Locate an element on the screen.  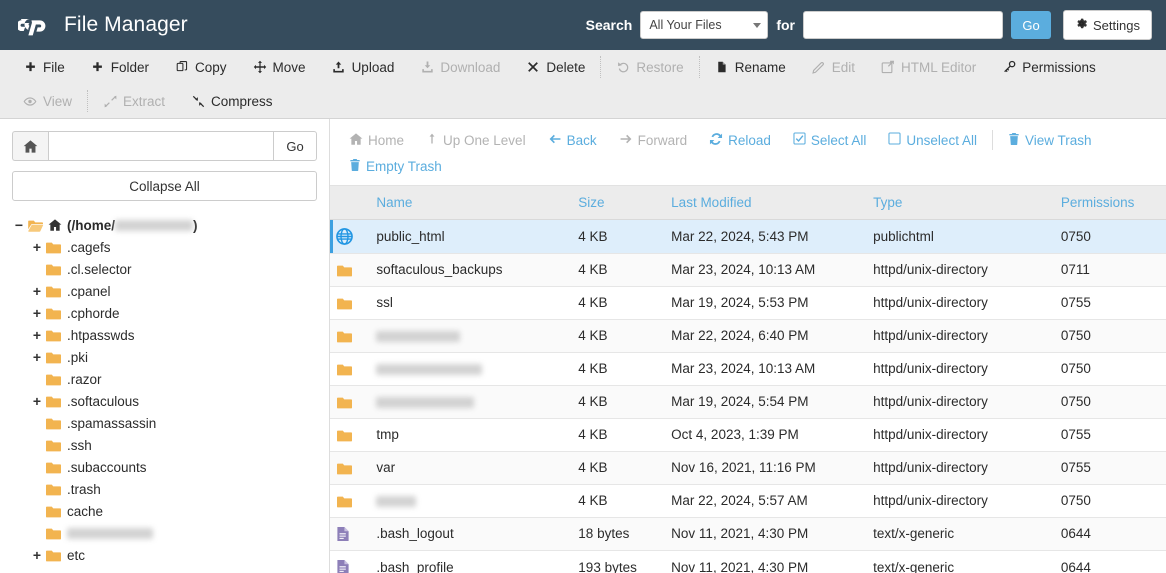
toolbar-copy-button: Copy is located at coordinates (201, 67).